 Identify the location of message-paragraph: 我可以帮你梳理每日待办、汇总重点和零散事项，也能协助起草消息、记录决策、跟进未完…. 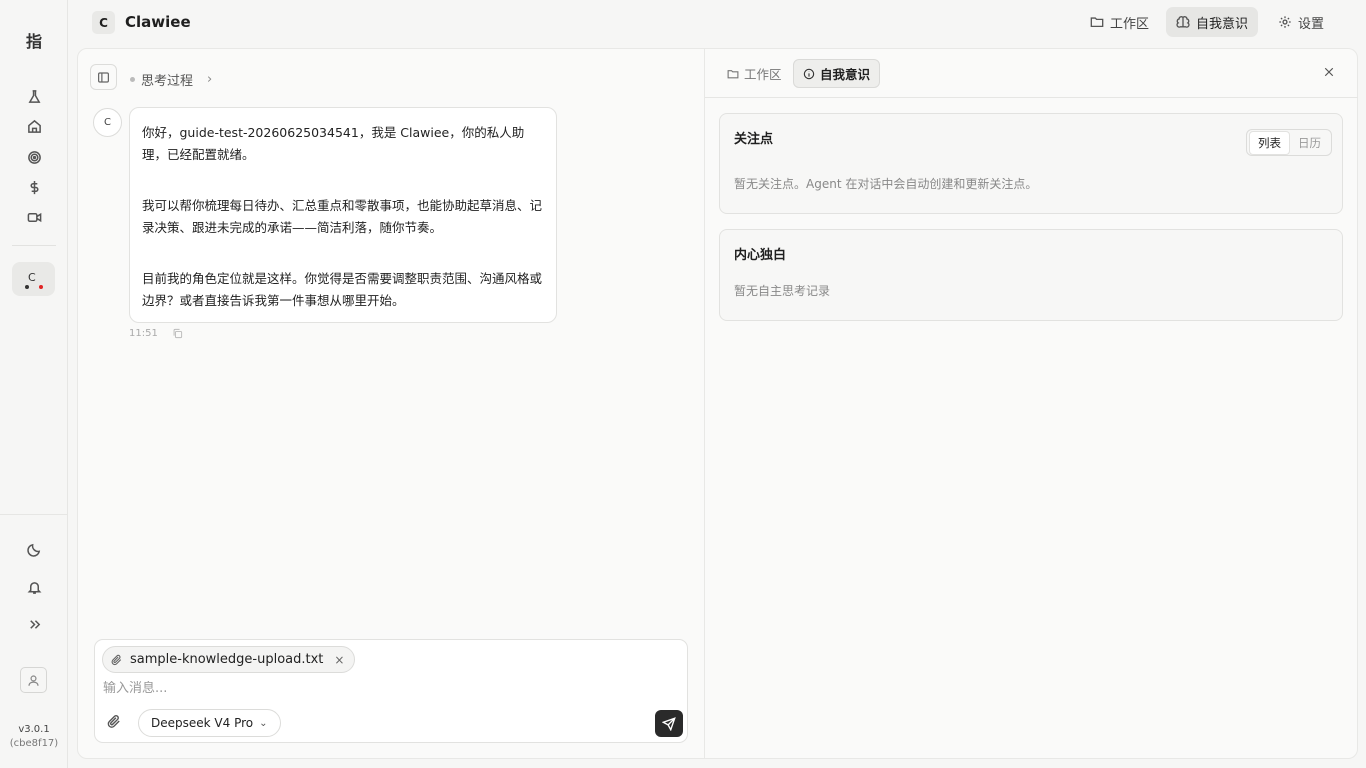
(342, 216).